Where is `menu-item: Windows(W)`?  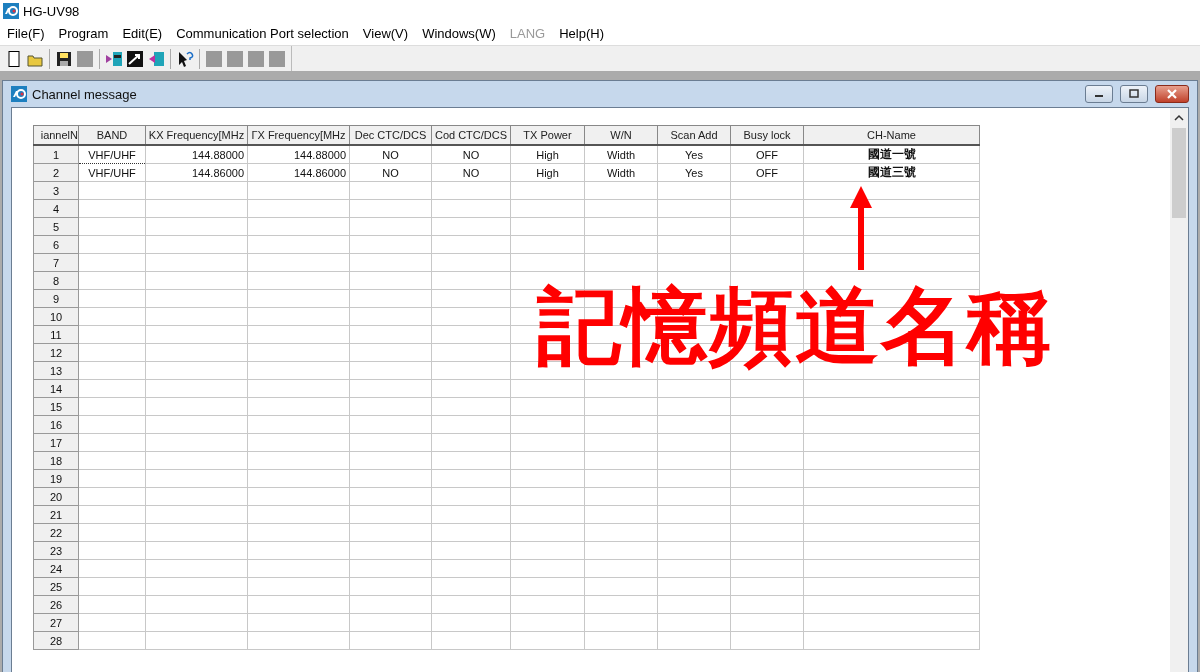 menu-item: Windows(W) is located at coordinates (459, 33).